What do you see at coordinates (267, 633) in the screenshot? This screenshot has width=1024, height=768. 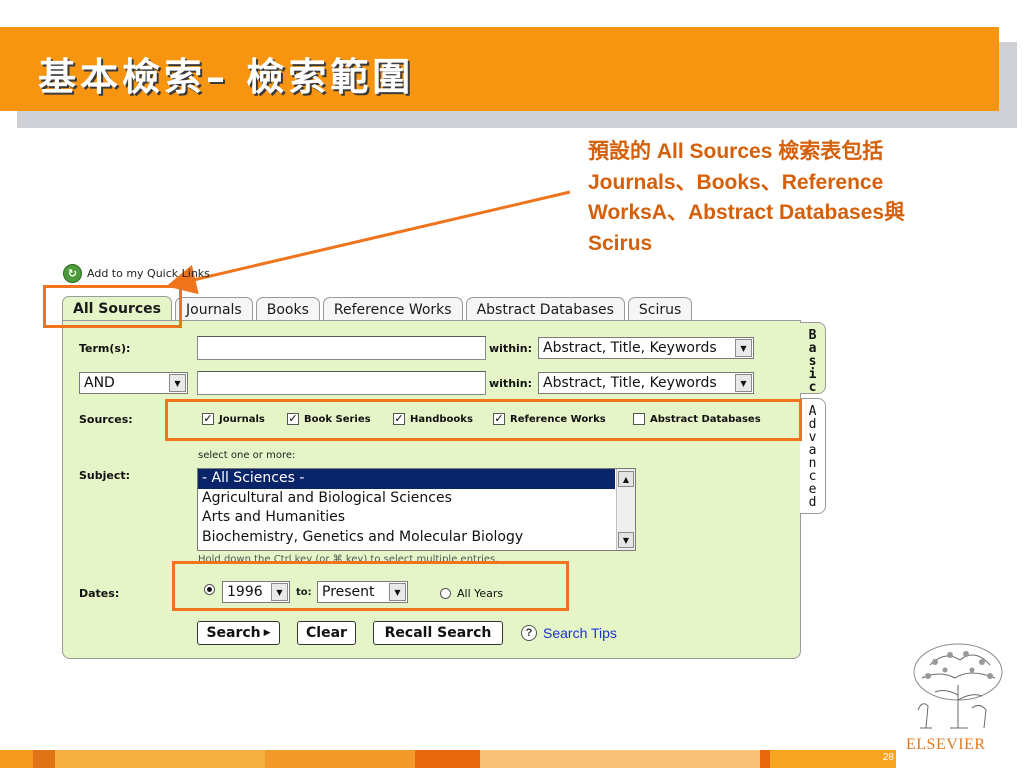 I see `play-arrow-icon: ▶` at bounding box center [267, 633].